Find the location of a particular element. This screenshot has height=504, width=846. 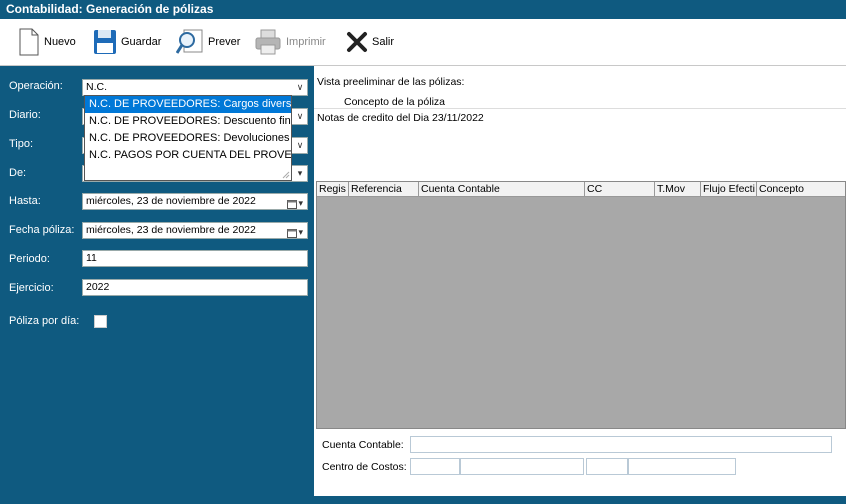

guardar-button: Guardar is located at coordinates (127, 42).